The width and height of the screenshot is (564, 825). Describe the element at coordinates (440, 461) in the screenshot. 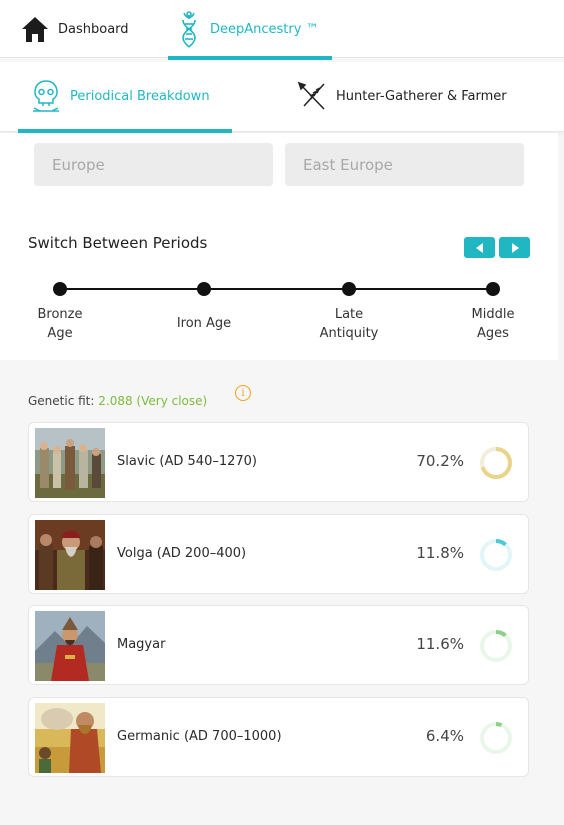

I see `result-percent: 70.2%` at that location.